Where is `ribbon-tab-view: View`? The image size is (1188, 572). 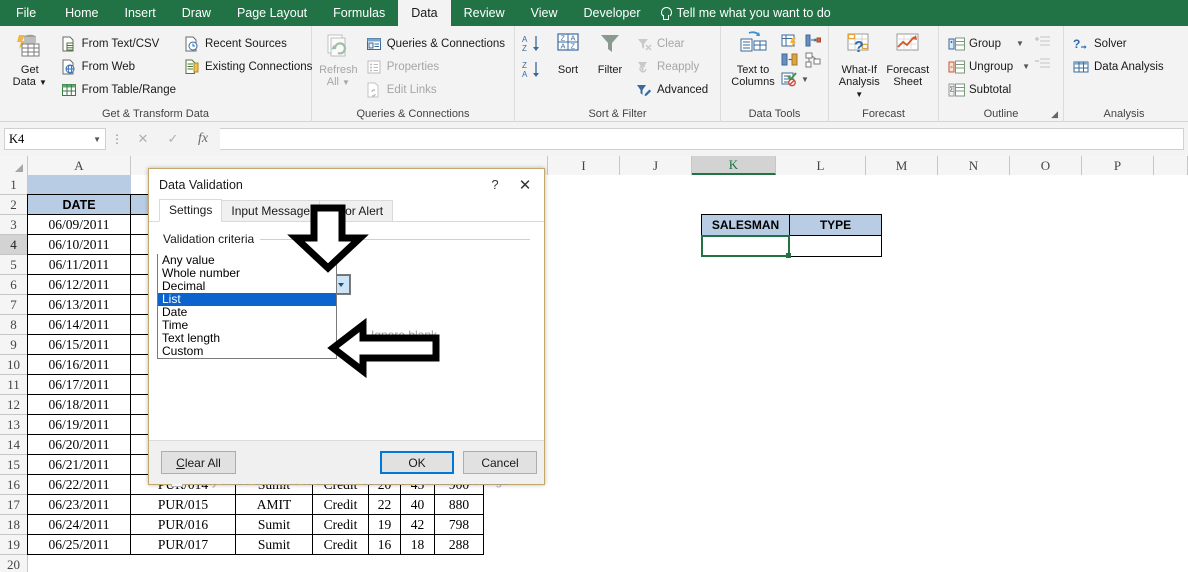
ribbon-tab-view: View is located at coordinates (544, 13).